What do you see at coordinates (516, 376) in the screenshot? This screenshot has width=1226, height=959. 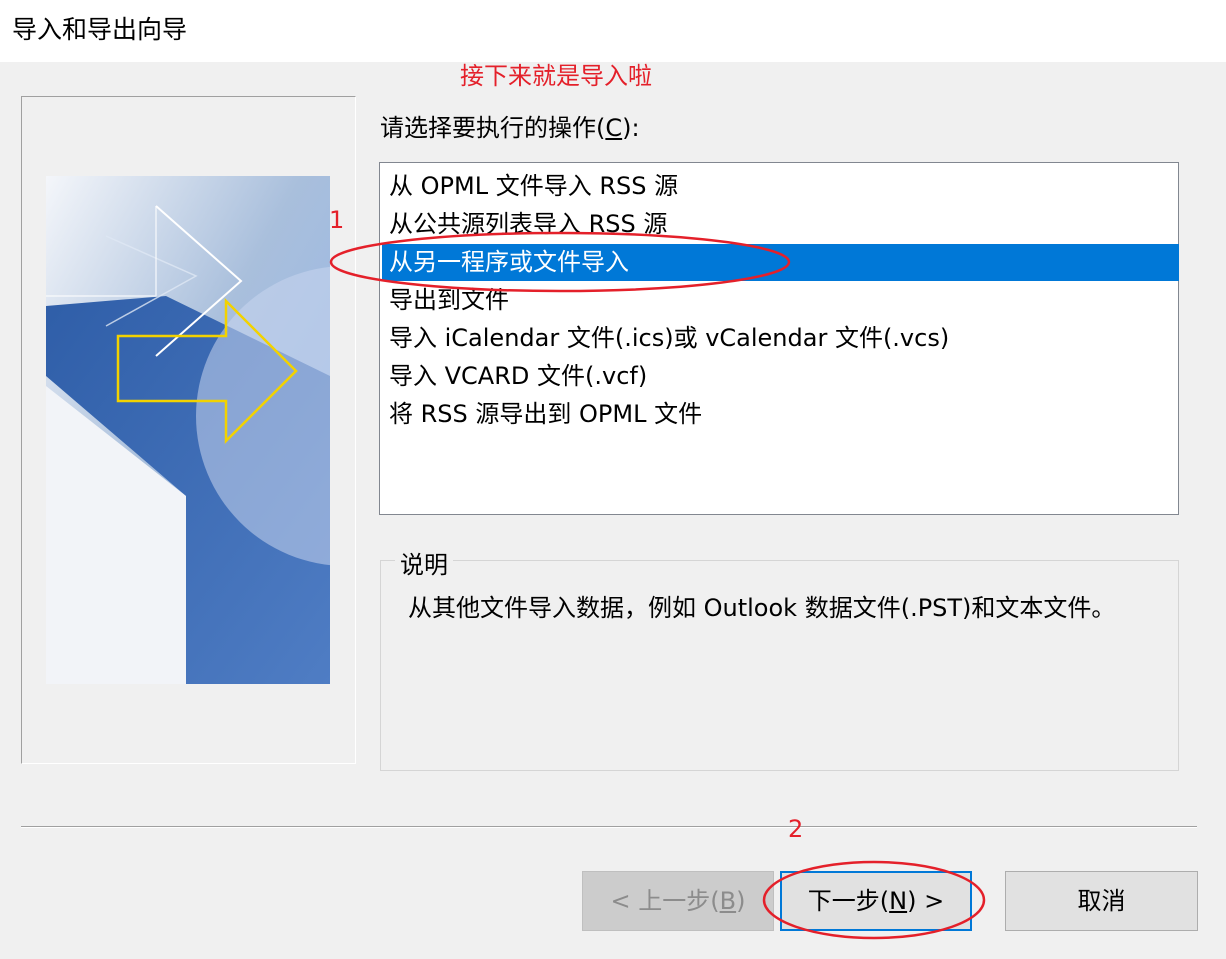 I see `list-item-import-vcard: 导入 VCARD 文件(.vcf)` at bounding box center [516, 376].